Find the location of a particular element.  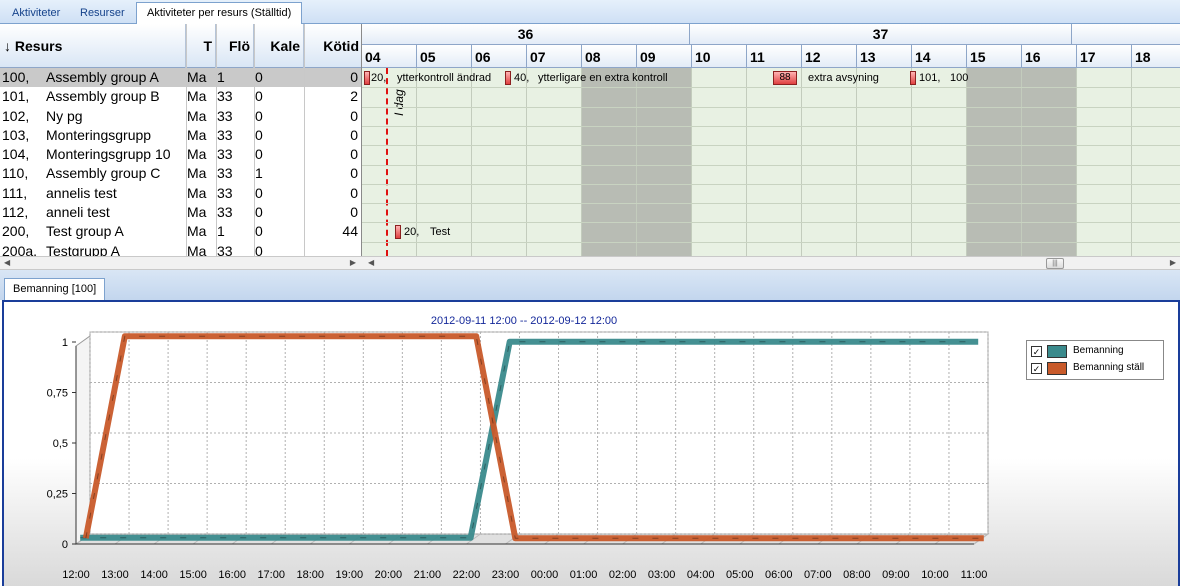

table-row: 200a, Testgrupp A Ma 33 0 is located at coordinates (180, 249).